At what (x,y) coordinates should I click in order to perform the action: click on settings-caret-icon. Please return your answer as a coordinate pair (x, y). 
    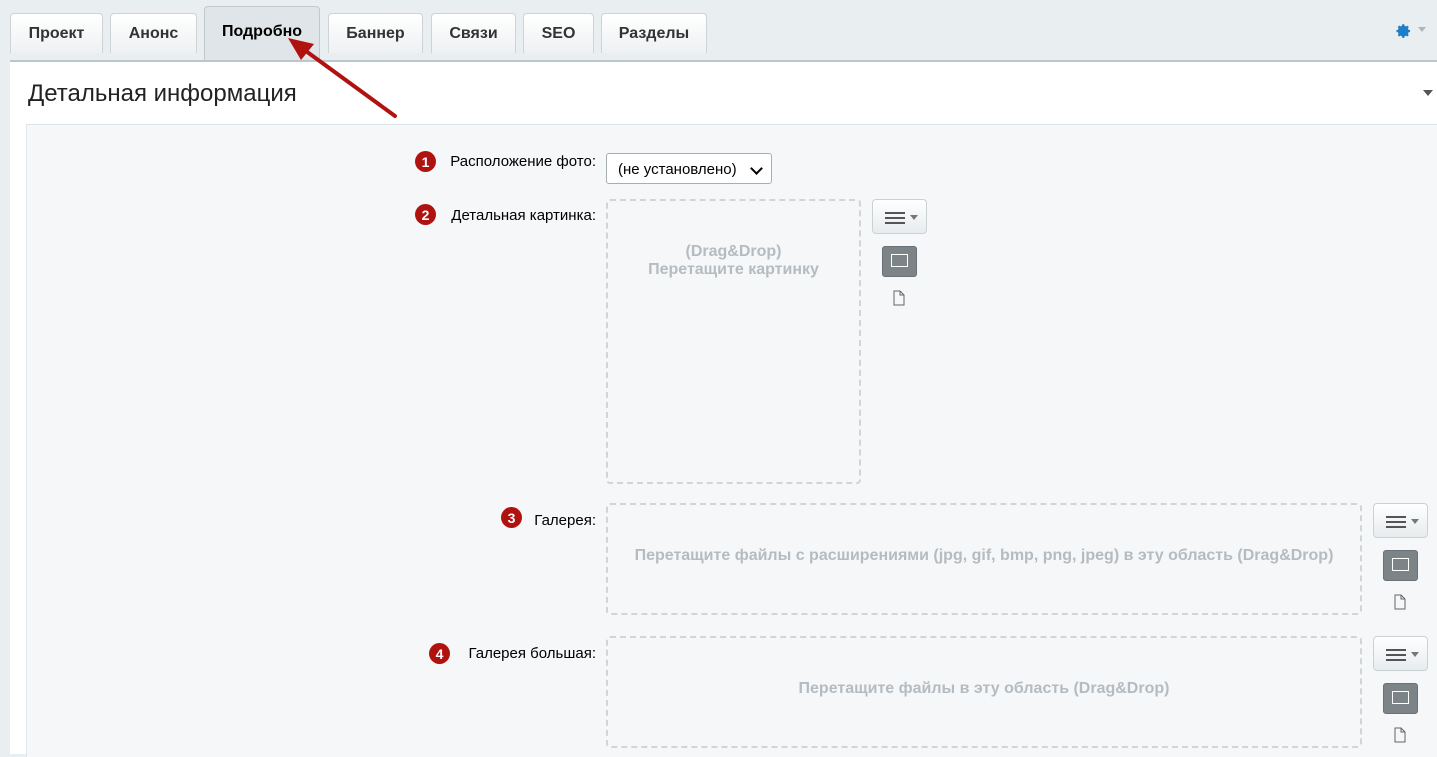
    Looking at the image, I should click on (1422, 29).